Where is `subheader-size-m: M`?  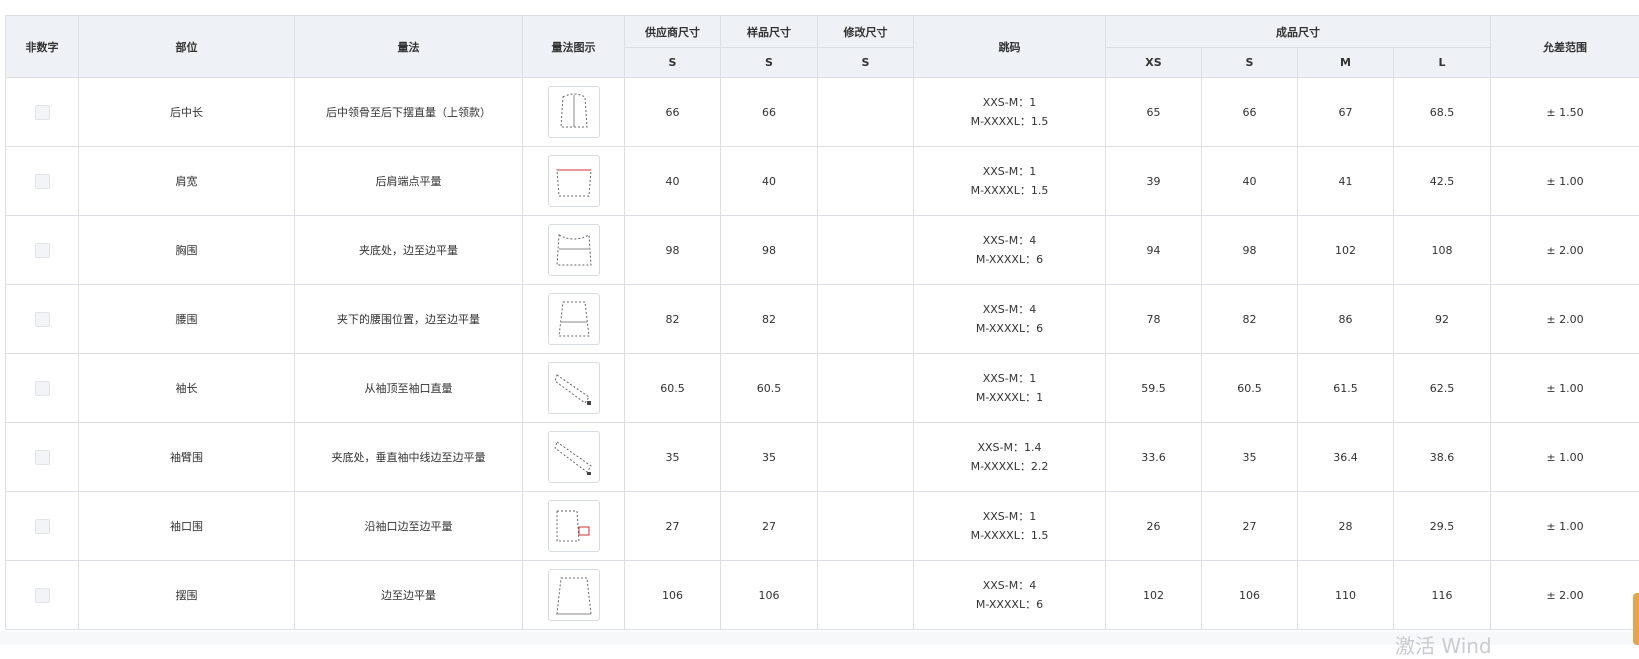 subheader-size-m: M is located at coordinates (1346, 63).